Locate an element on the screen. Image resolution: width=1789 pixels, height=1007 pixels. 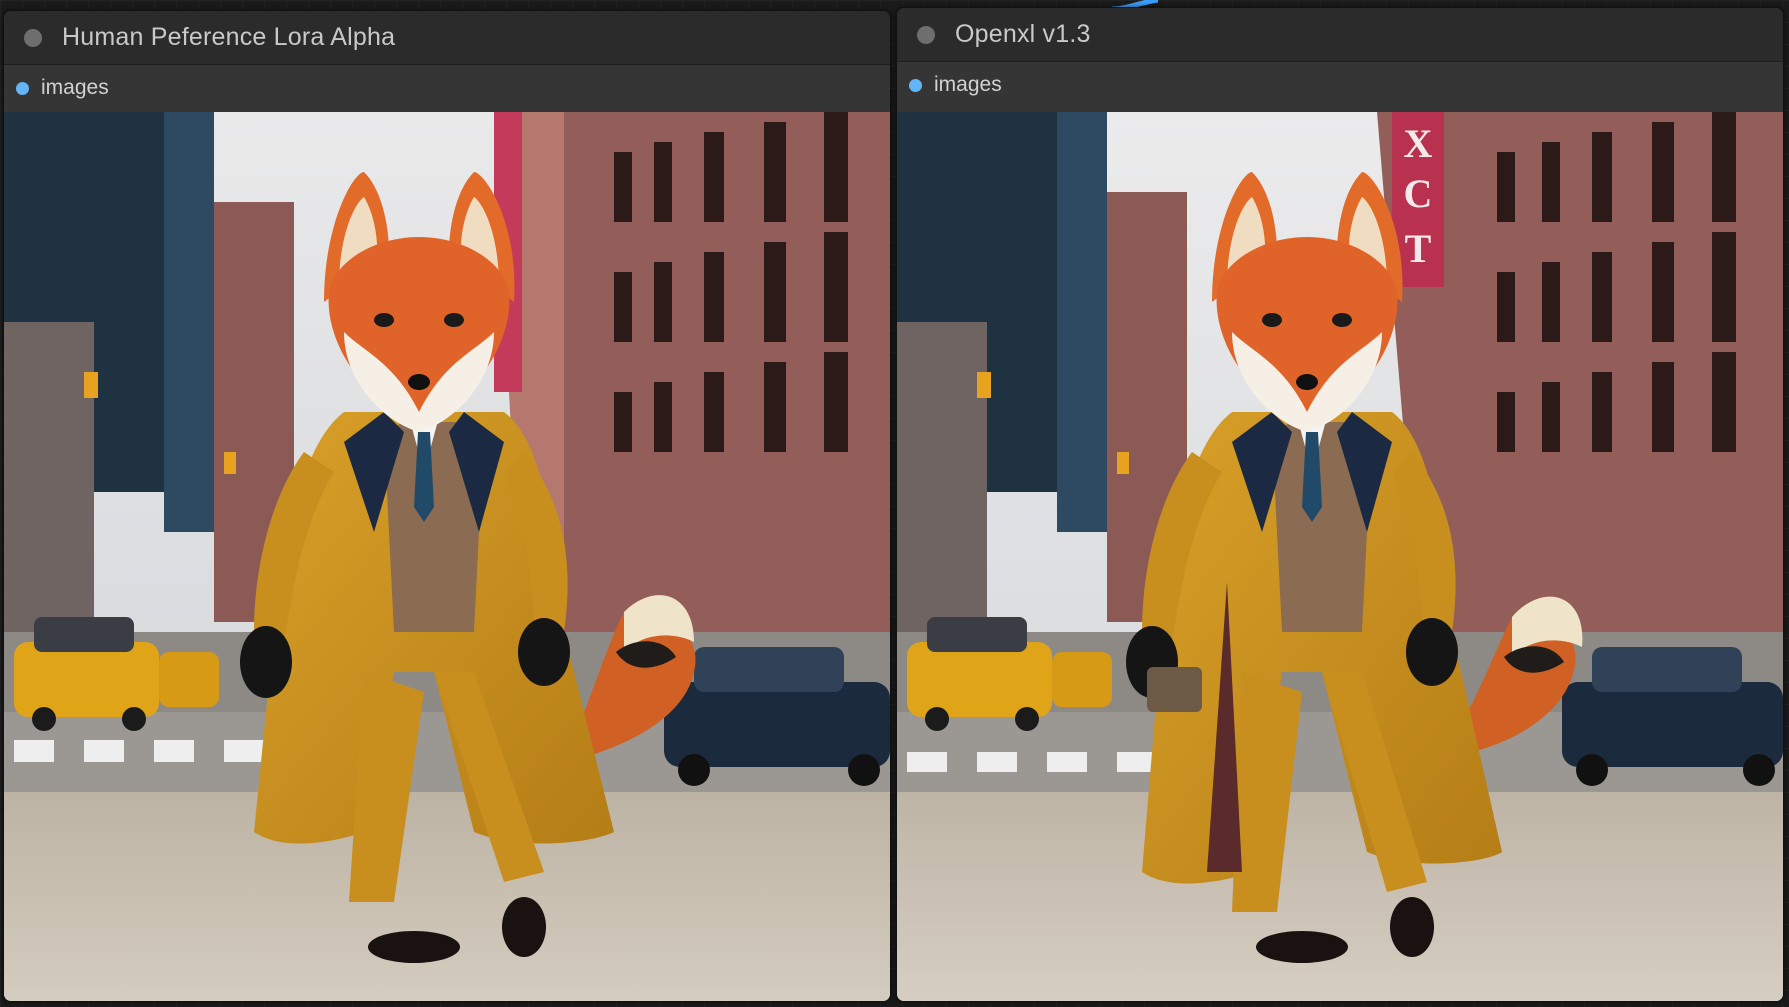
sign-letter-t: T is located at coordinates (1418, 248).